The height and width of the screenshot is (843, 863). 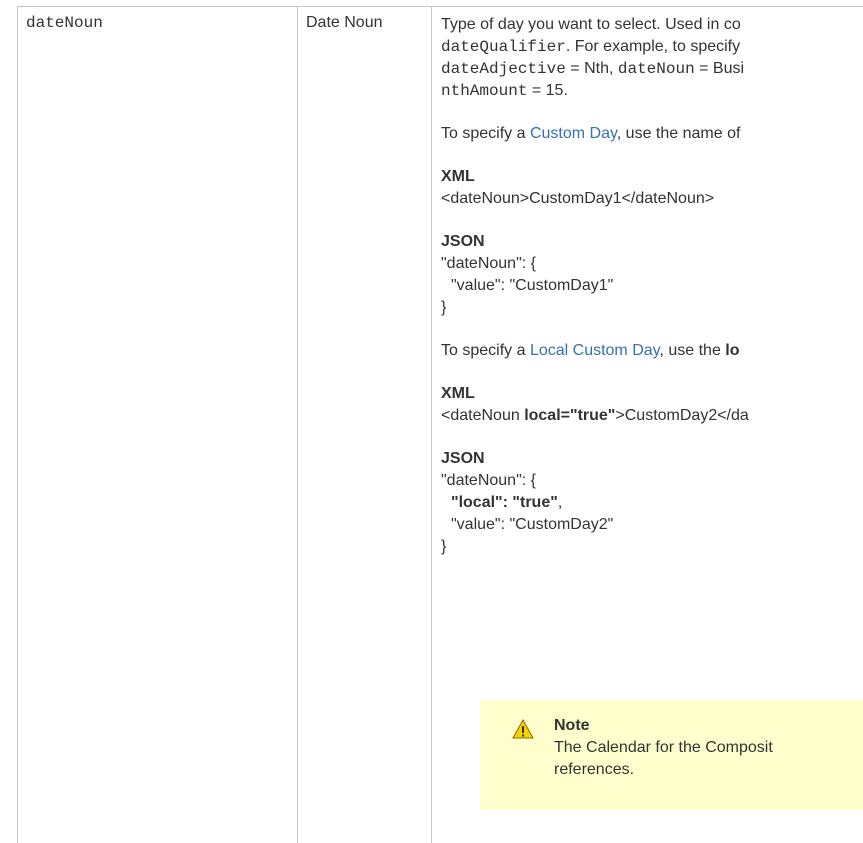 I want to click on xml-code: <dateNoun, so click(x=483, y=415).